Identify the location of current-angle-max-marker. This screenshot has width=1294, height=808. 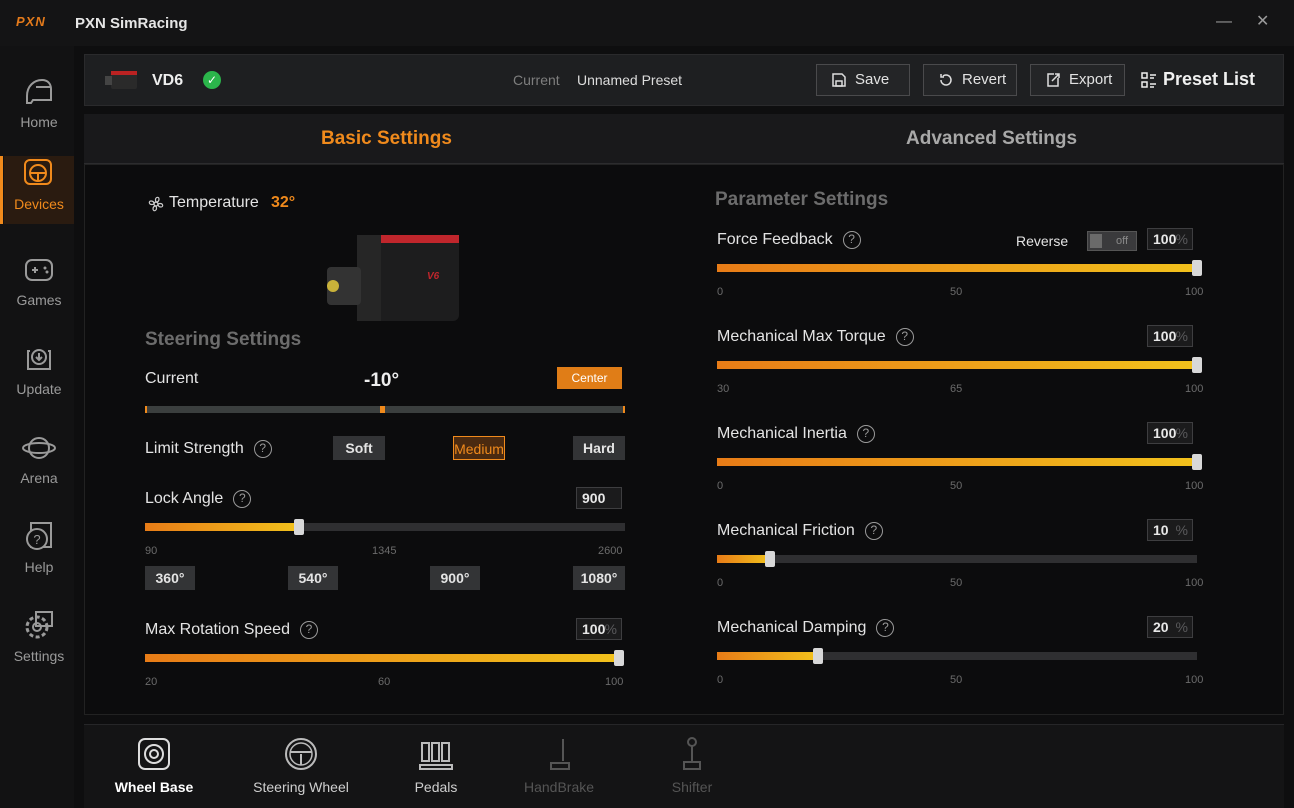
(624, 409).